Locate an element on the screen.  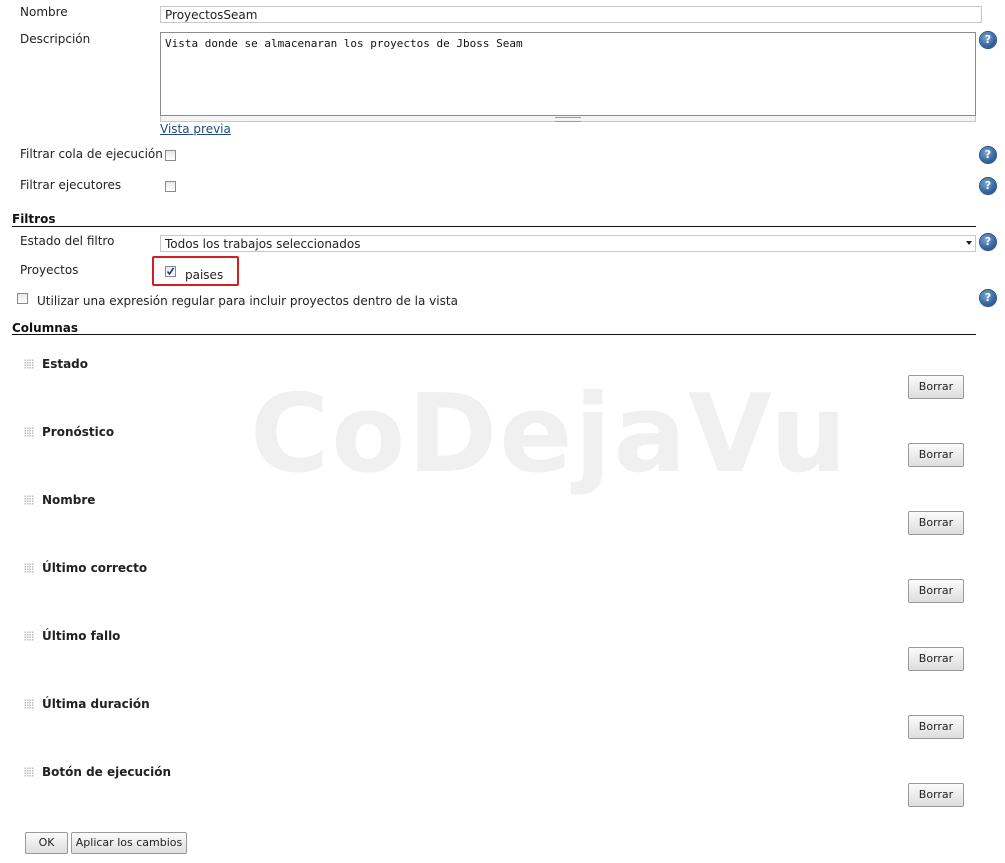
regex-help-icon: ? is located at coordinates (988, 298).